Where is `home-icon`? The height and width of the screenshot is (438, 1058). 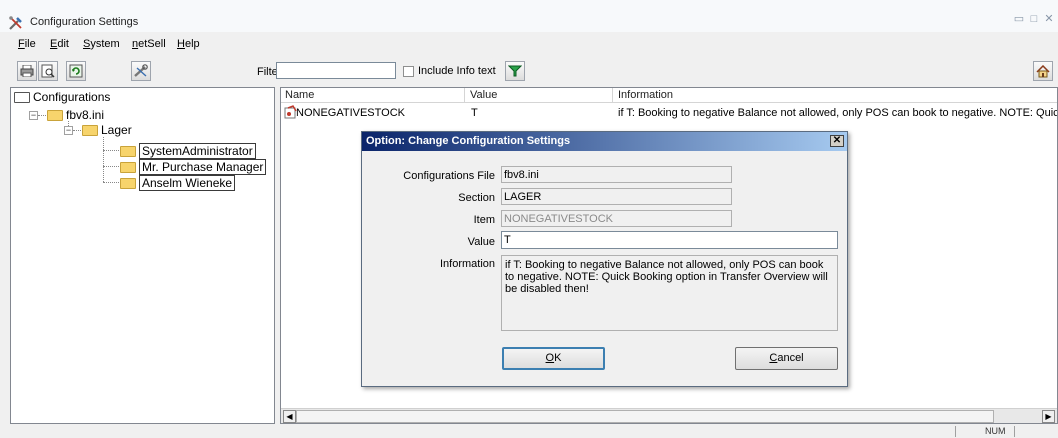
home-icon is located at coordinates (1043, 70).